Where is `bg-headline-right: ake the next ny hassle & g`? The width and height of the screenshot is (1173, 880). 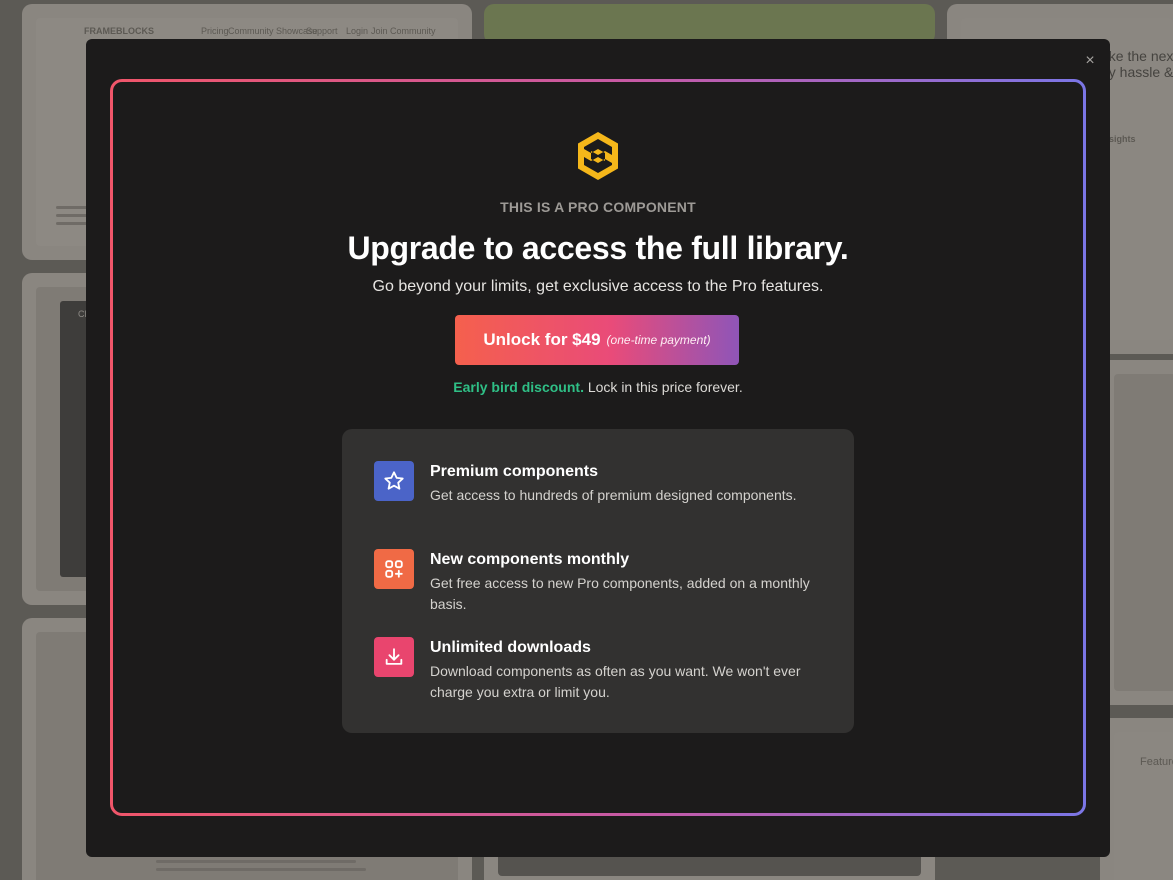 bg-headline-right: ake the next ny hassle & g is located at coordinates (1137, 64).